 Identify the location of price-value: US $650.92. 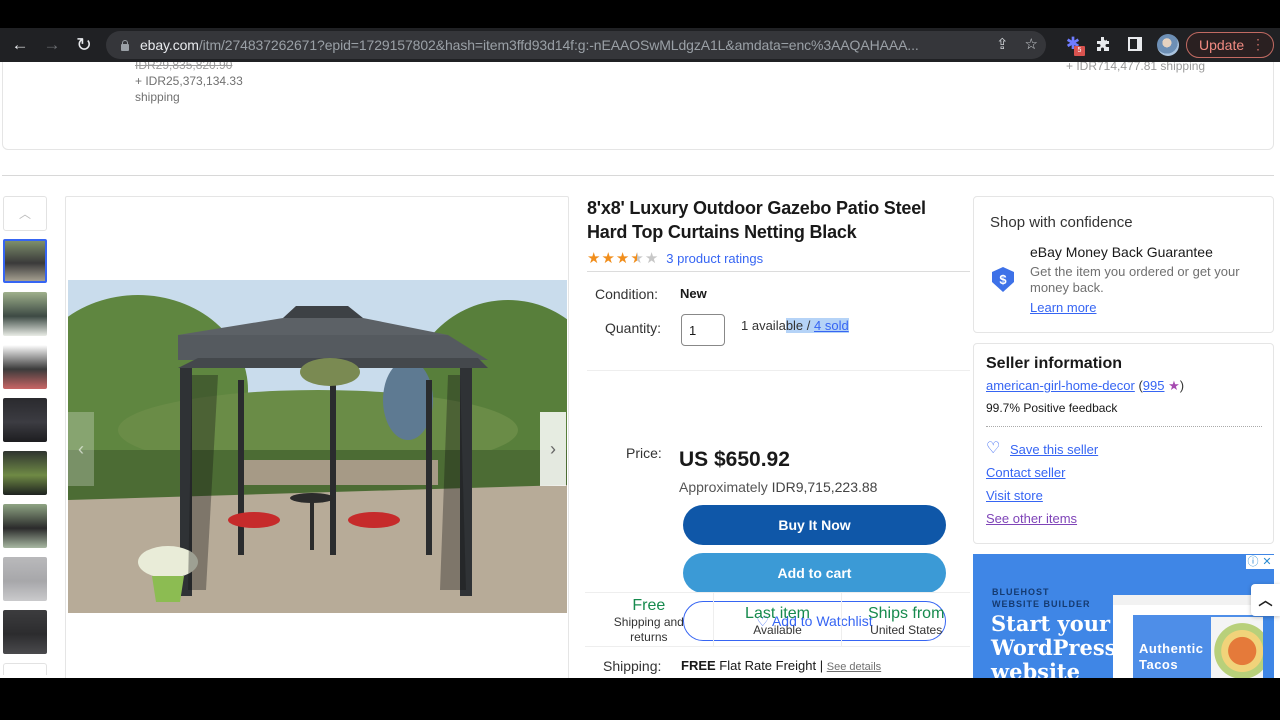
(734, 459).